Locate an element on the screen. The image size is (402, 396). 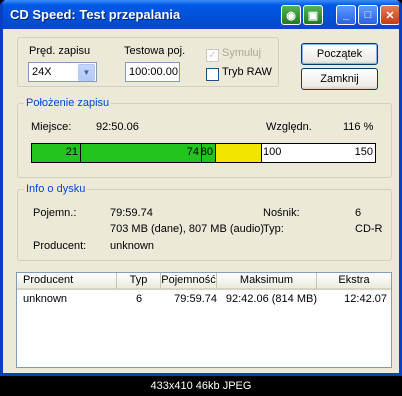
write-position-title: Położenie zapisu is located at coordinates (68, 103).